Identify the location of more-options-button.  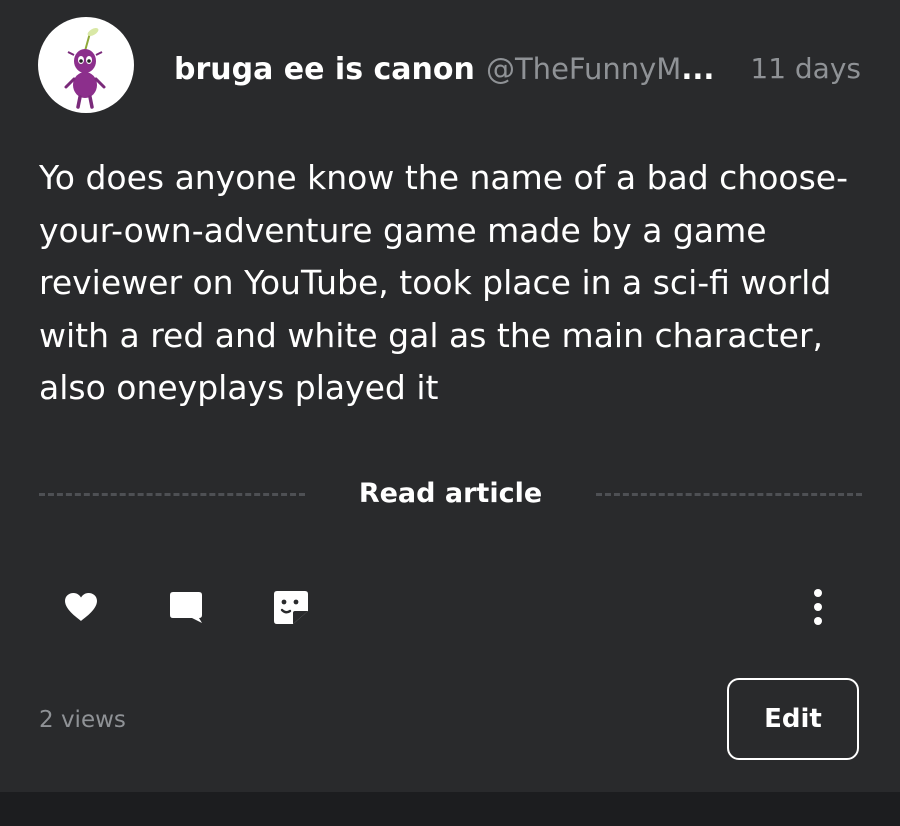
(818, 607).